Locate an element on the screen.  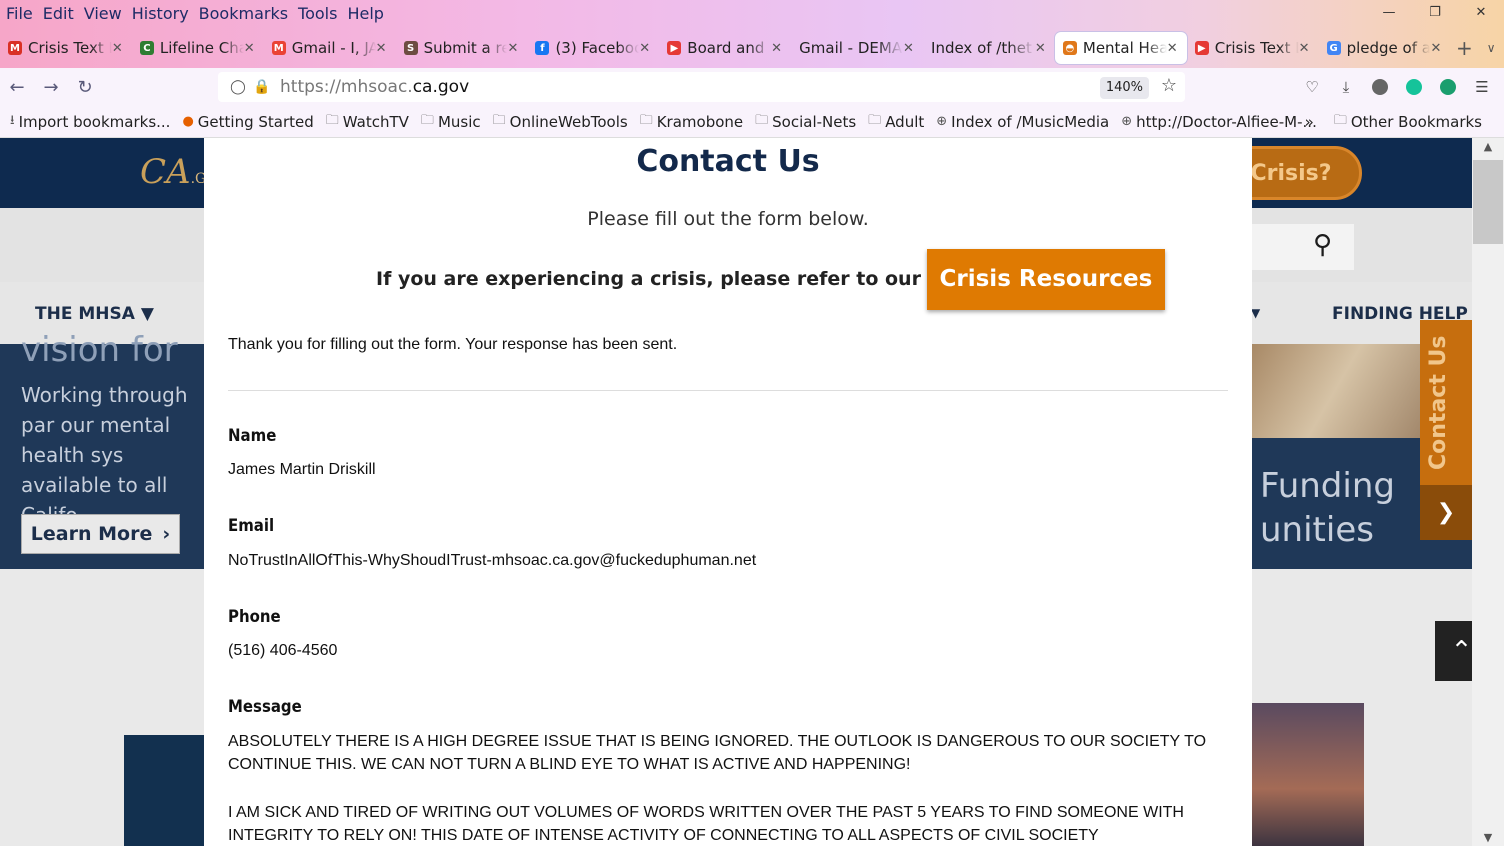
menu-tools: Tools is located at coordinates (317, 13).